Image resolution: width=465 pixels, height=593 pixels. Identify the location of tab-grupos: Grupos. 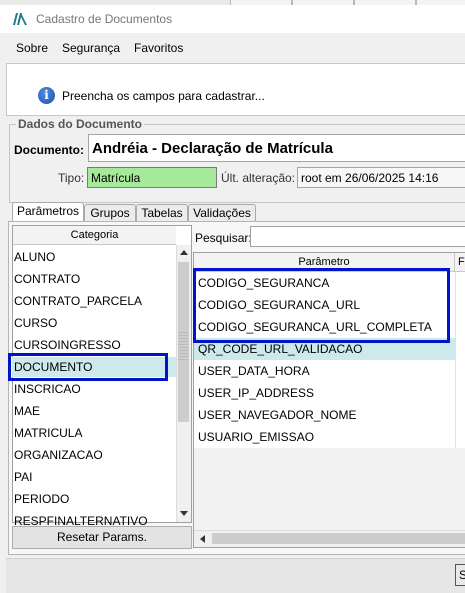
(110, 212).